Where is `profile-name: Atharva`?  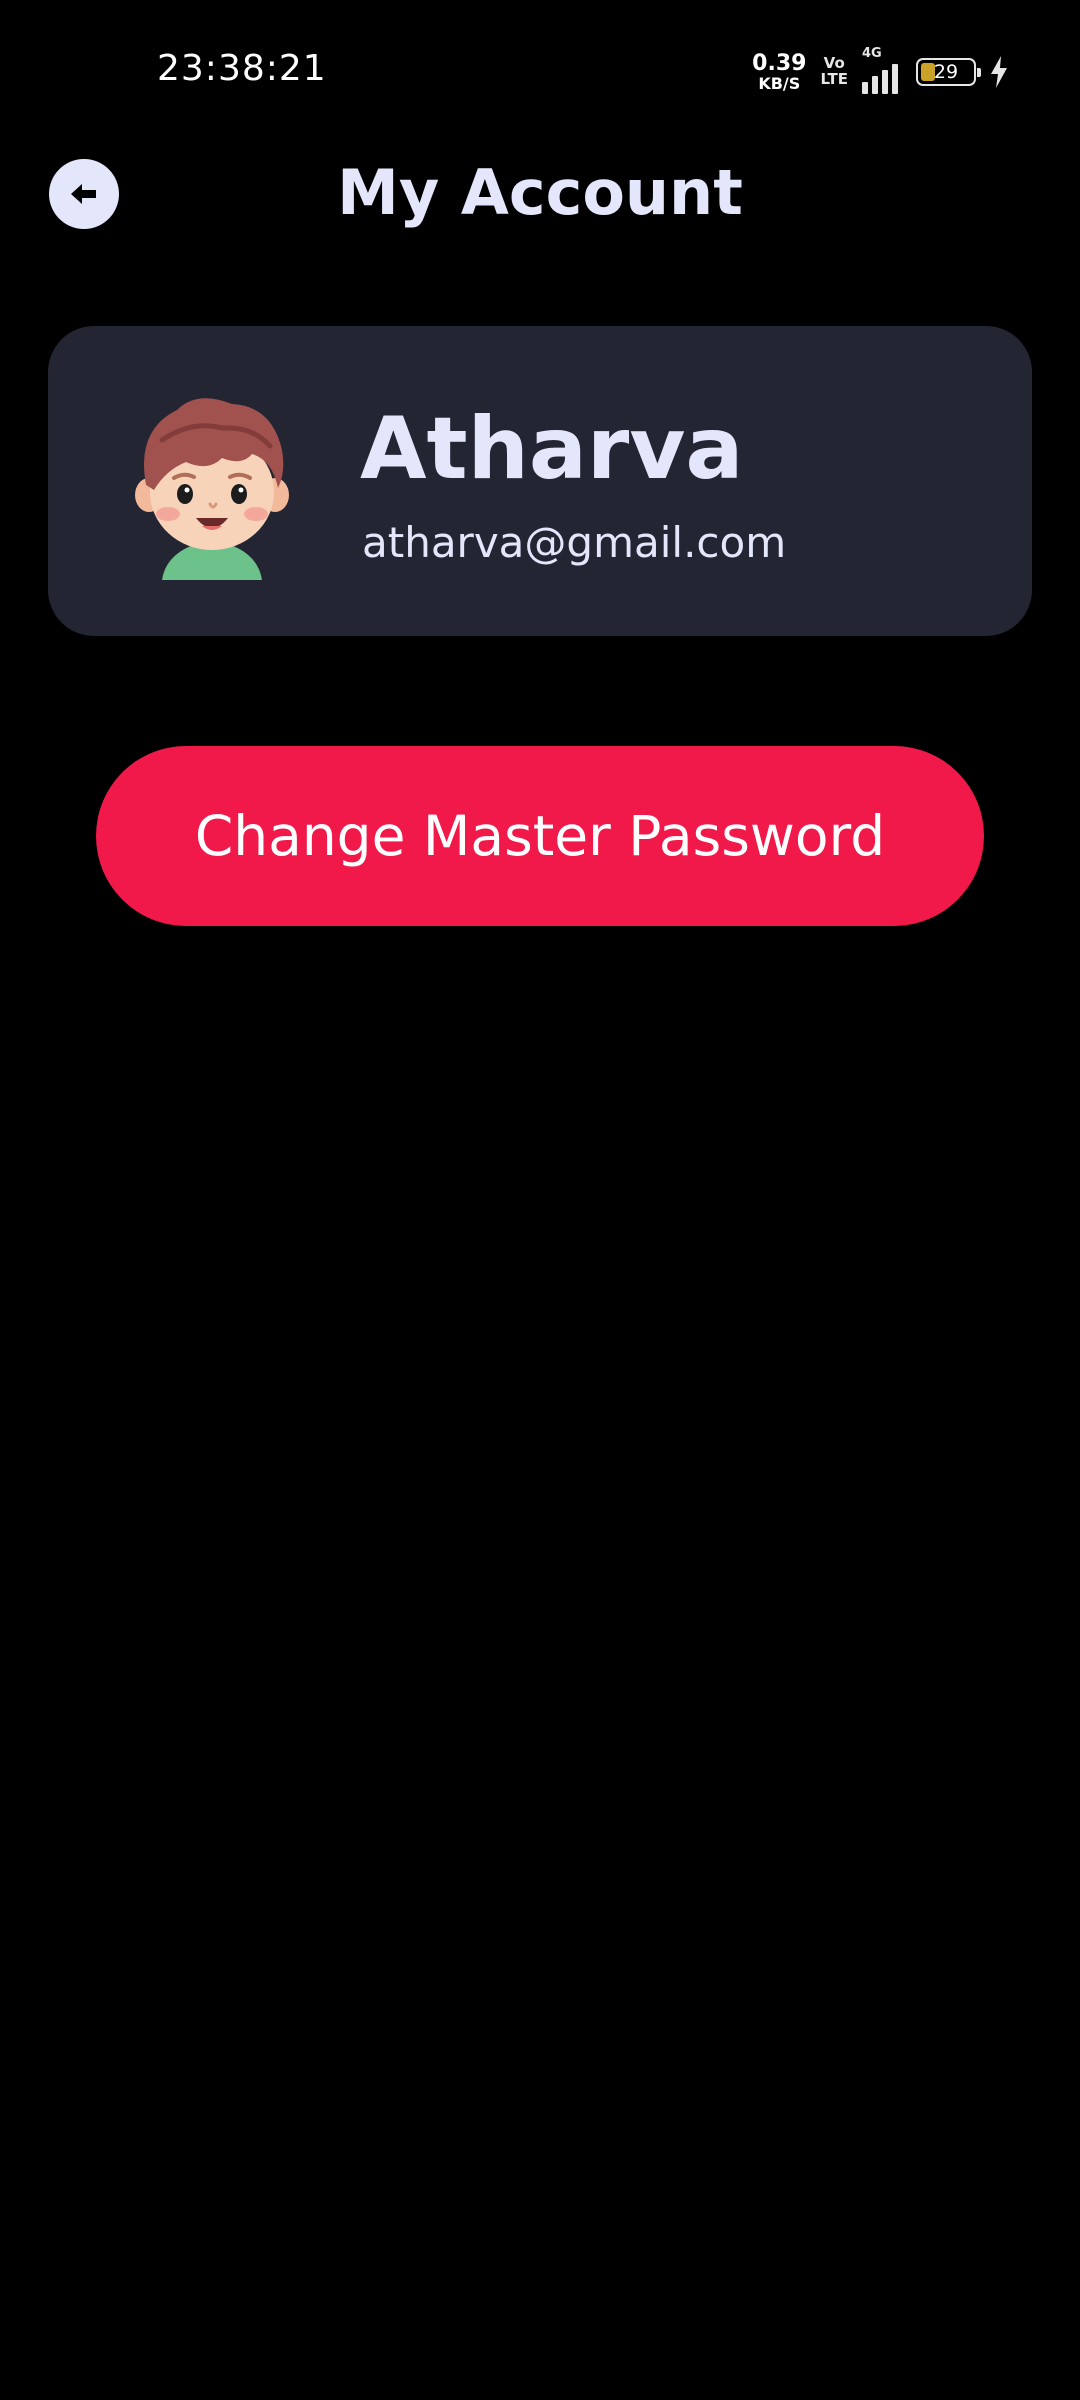
profile-name: Atharva is located at coordinates (552, 449).